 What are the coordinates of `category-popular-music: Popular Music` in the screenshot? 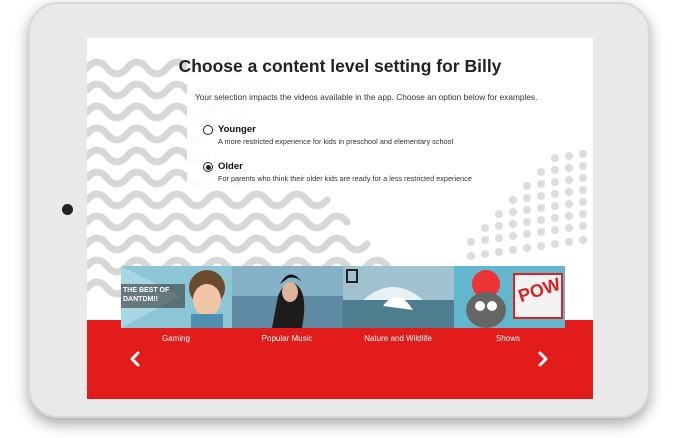 It's located at (287, 338).